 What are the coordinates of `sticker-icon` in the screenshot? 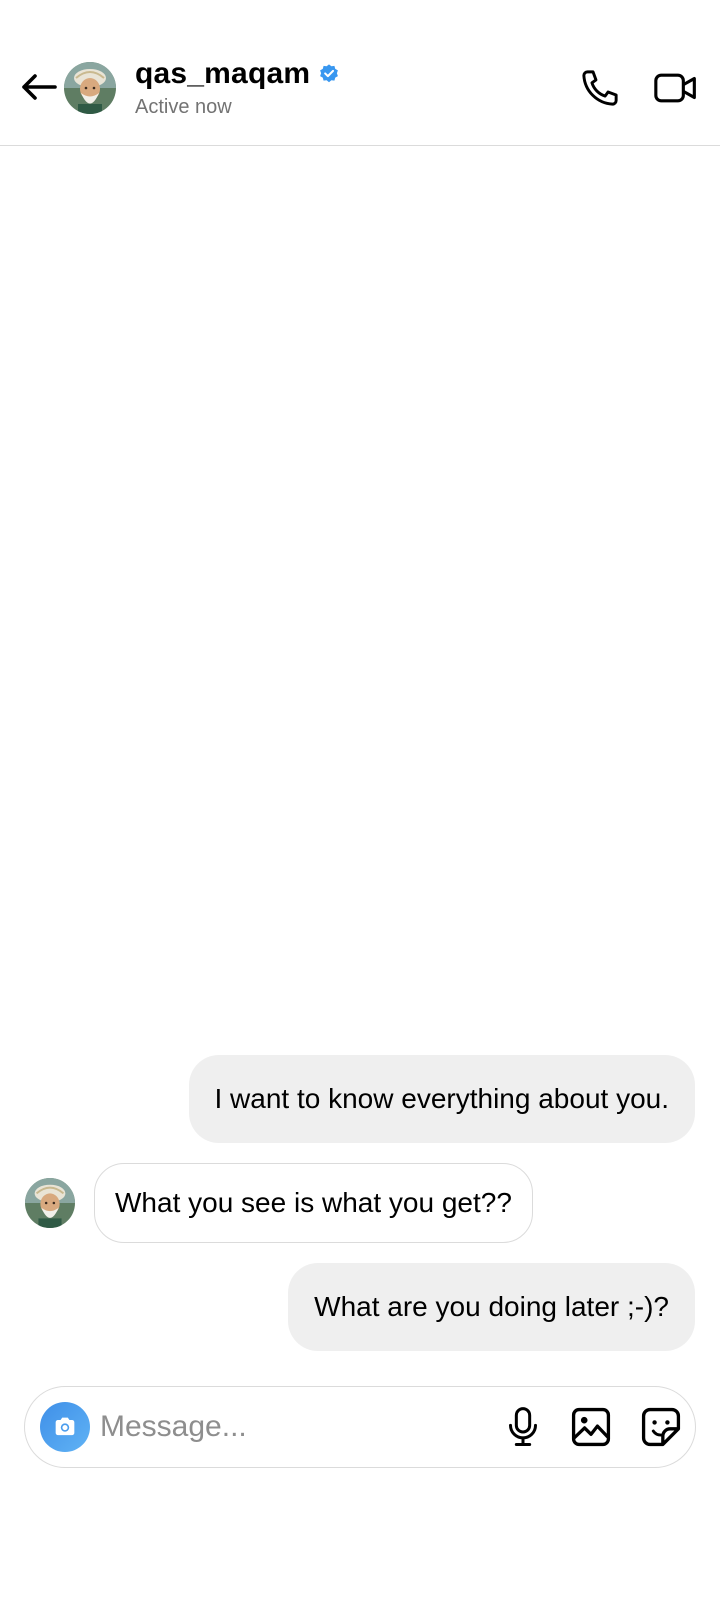 It's located at (661, 1427).